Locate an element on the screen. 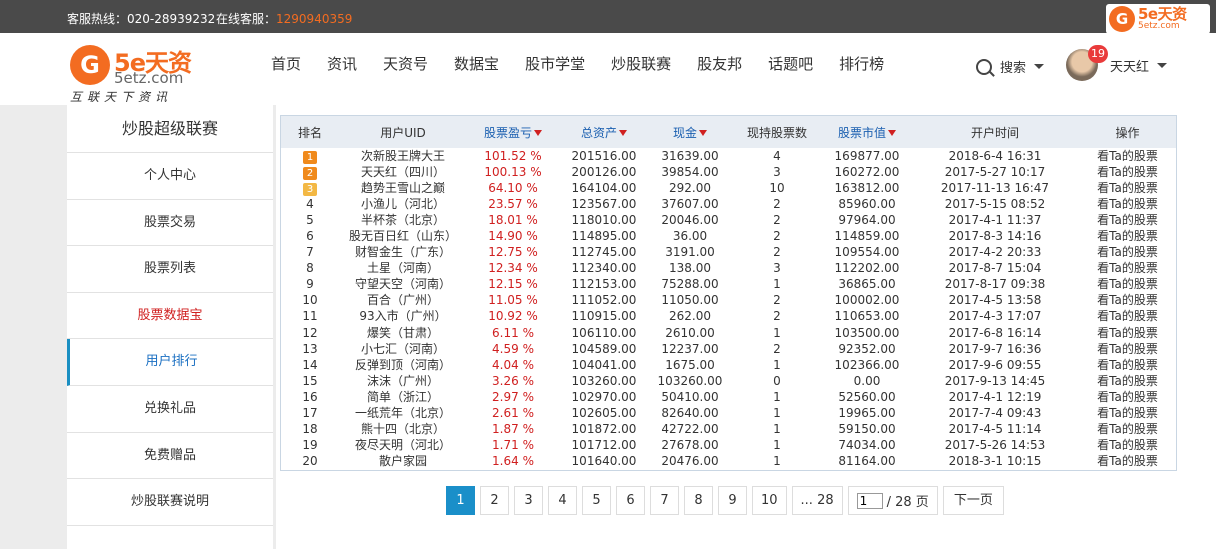 The height and width of the screenshot is (549, 1216). nav-item-2: 天资号 is located at coordinates (405, 63).